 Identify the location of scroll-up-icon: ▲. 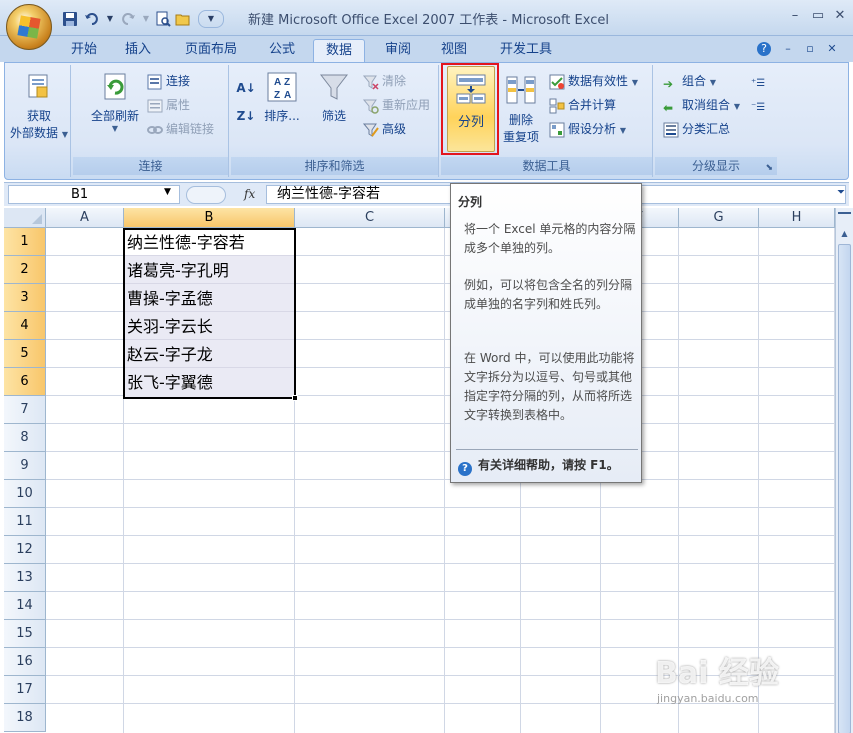
(844, 234).